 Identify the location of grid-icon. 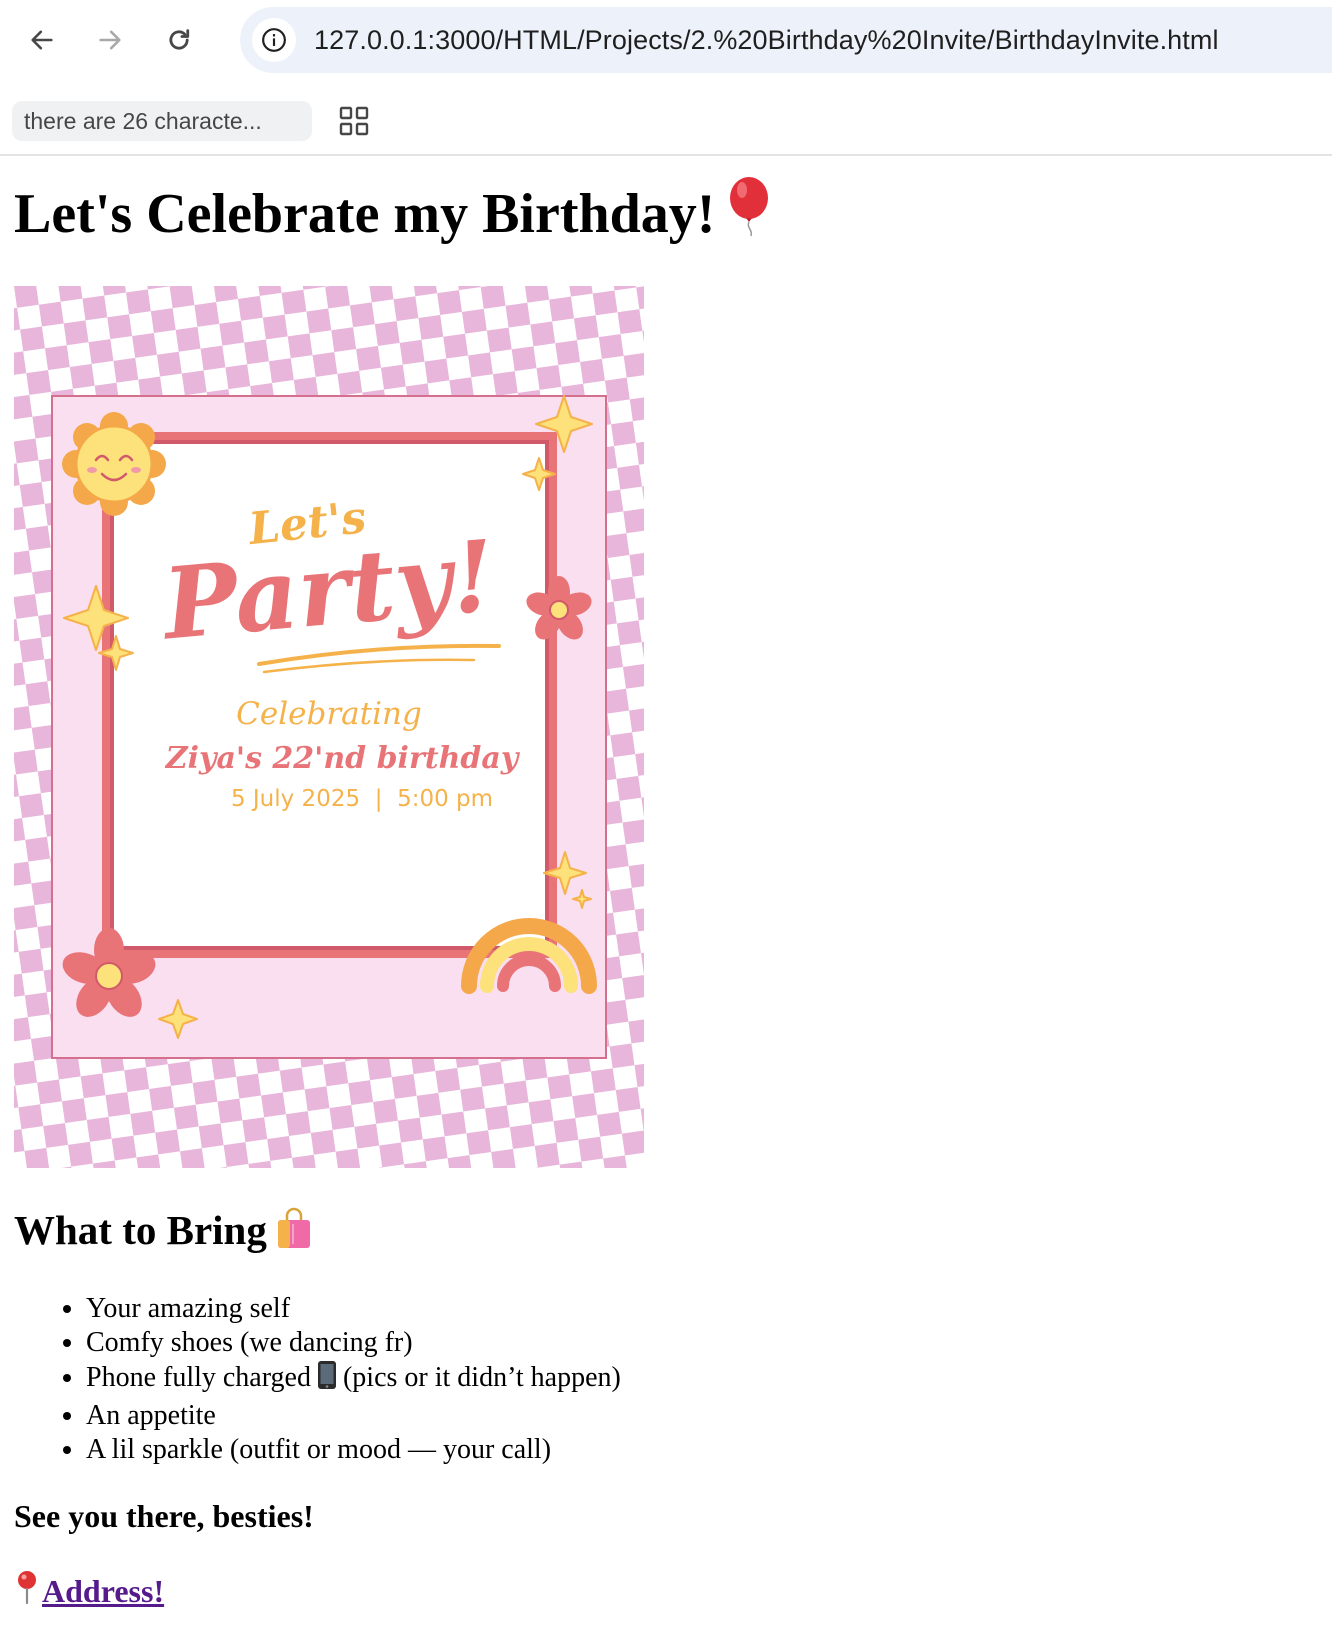
(354, 121).